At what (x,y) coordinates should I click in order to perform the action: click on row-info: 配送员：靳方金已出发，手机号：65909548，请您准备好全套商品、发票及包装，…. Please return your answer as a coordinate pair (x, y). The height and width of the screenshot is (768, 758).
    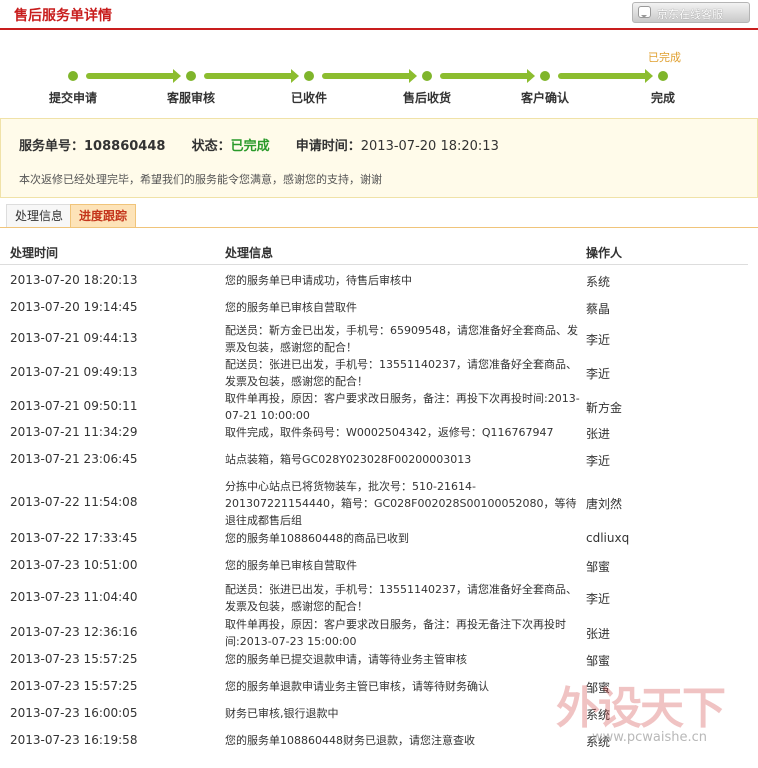
    Looking at the image, I should click on (401, 339).